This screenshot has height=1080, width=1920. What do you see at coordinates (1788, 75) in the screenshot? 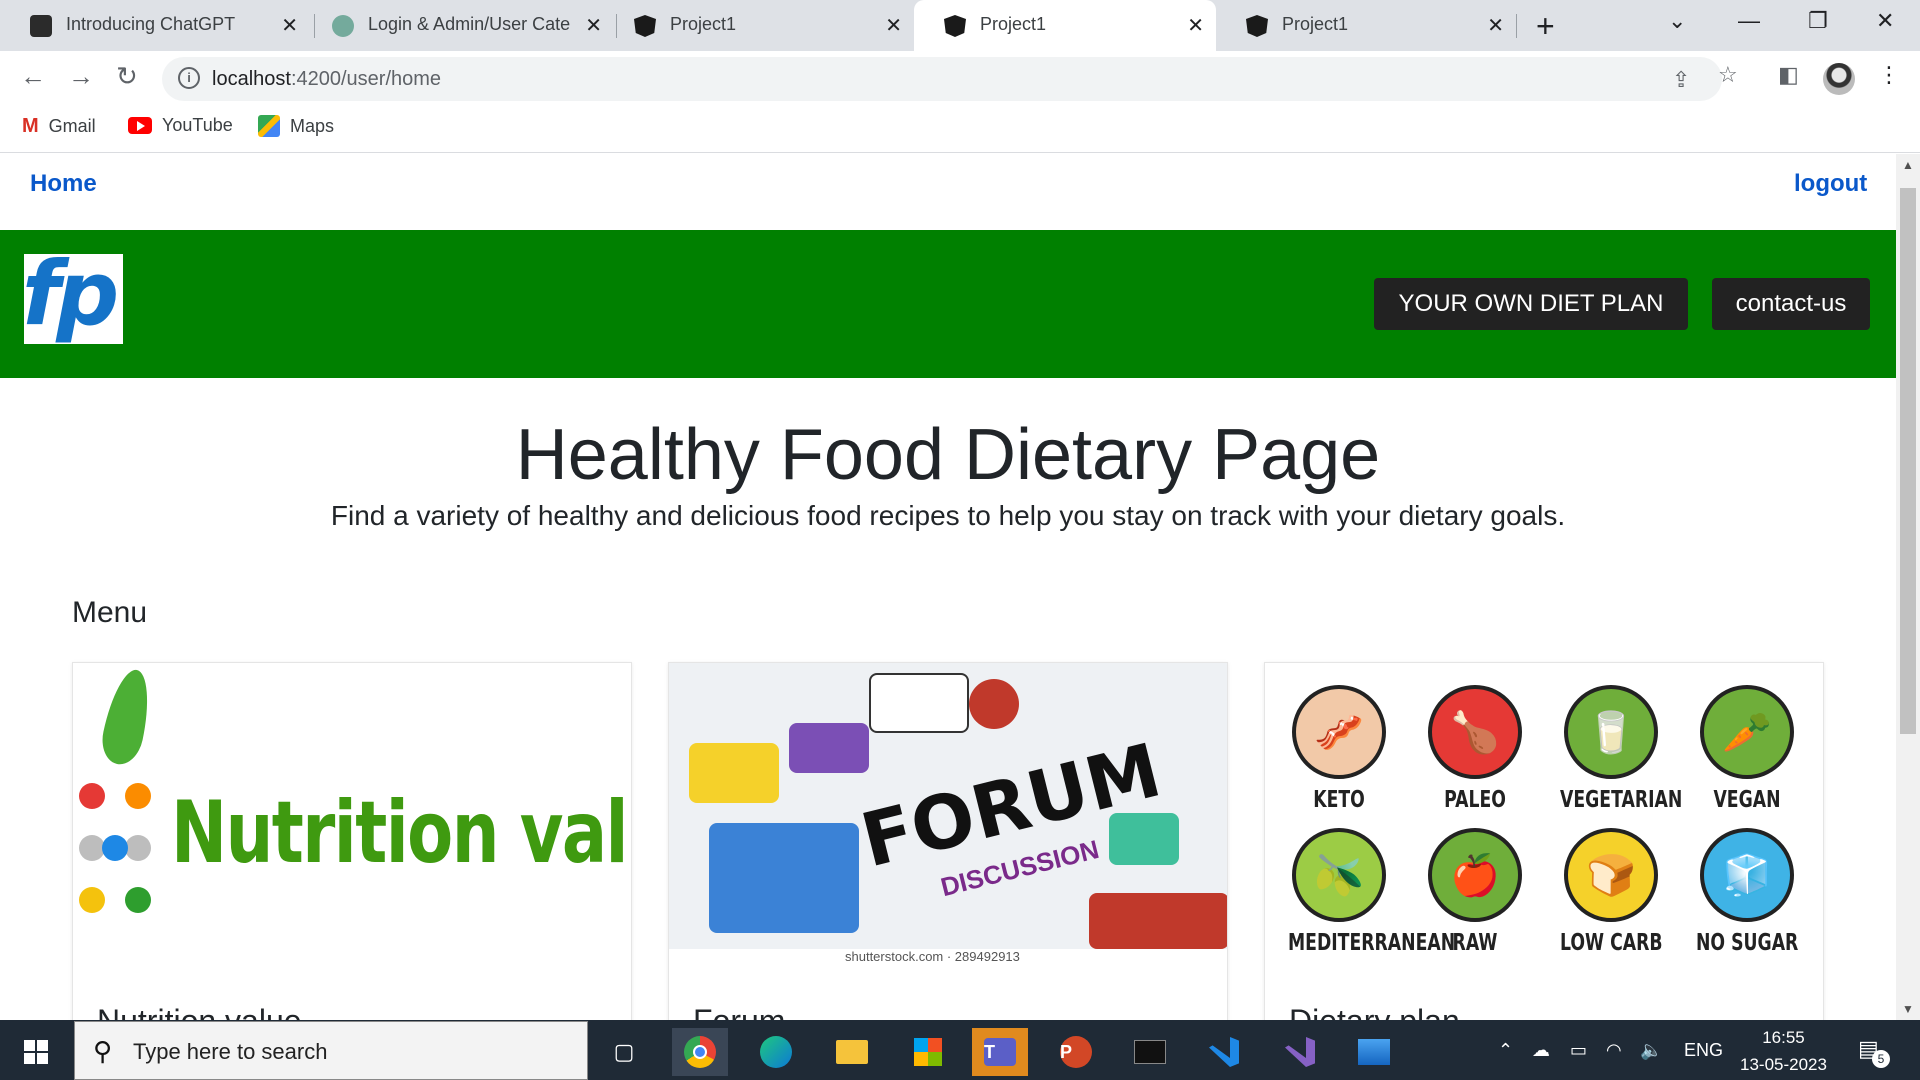
I see `side-panel-icon: ◧` at bounding box center [1788, 75].